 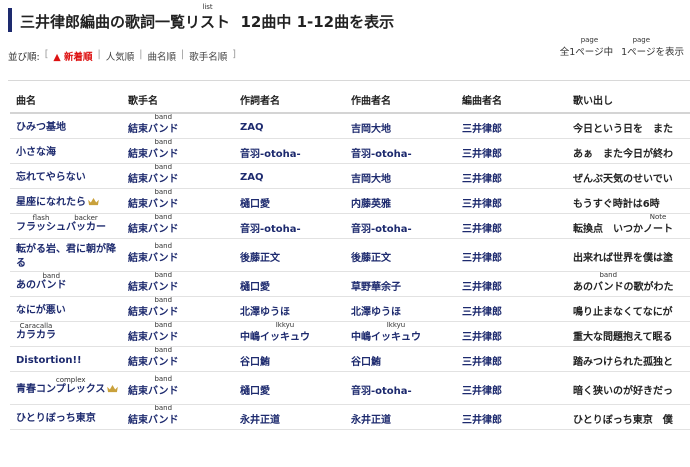 I want to click on sort-option-newest: ▲ 新着順, so click(x=72, y=56).